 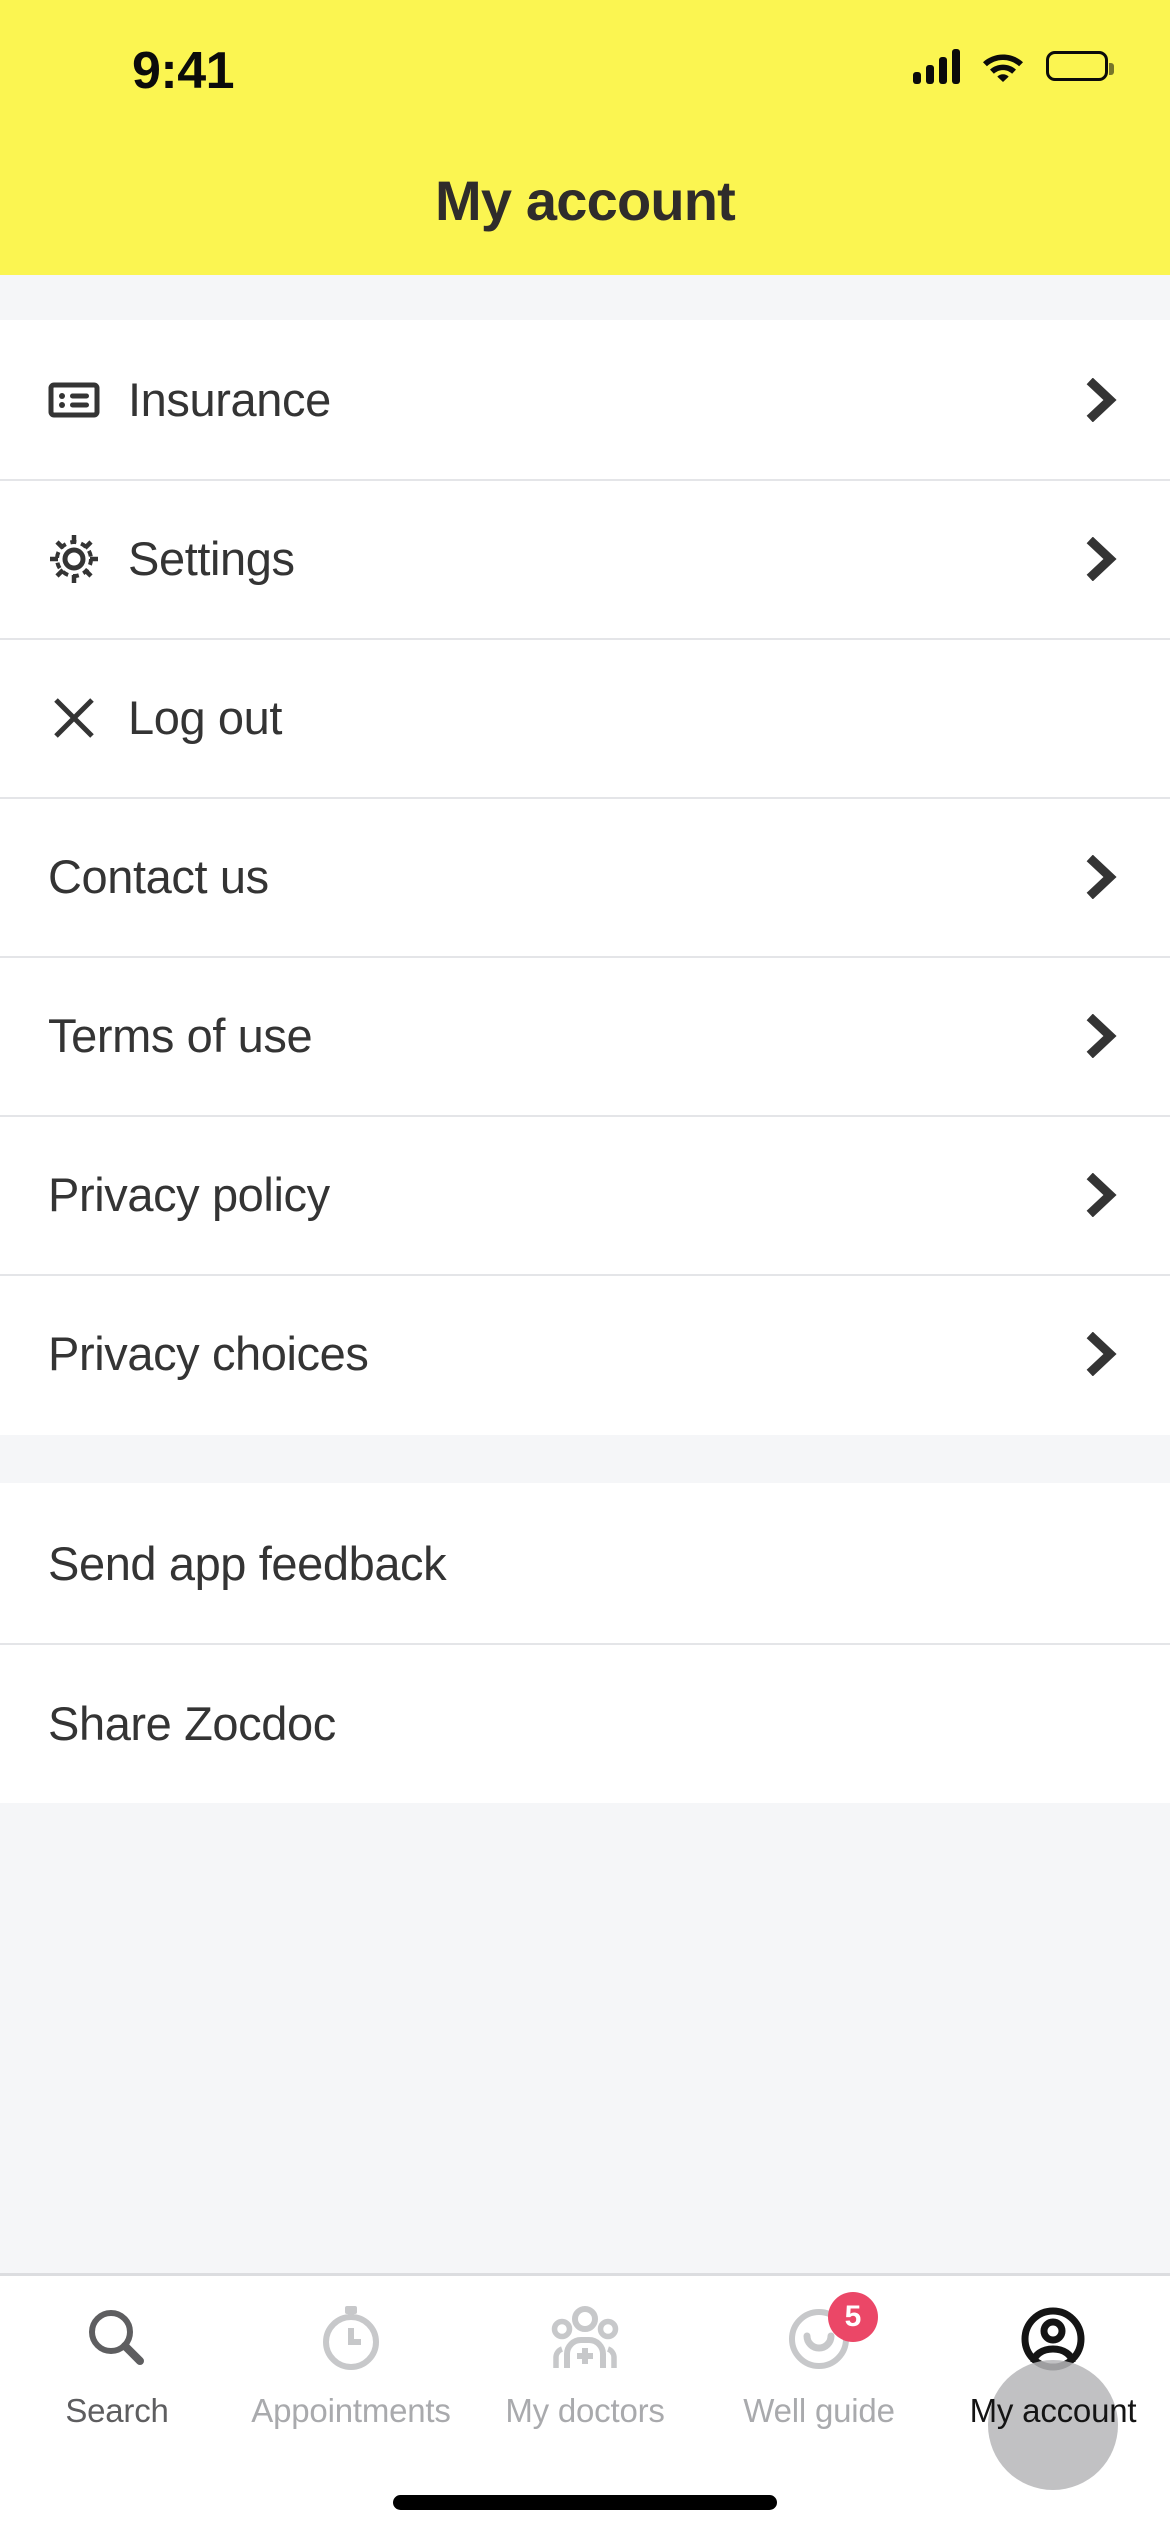 I want to click on tab-appointments: Appointments, so click(x=351, y=2389).